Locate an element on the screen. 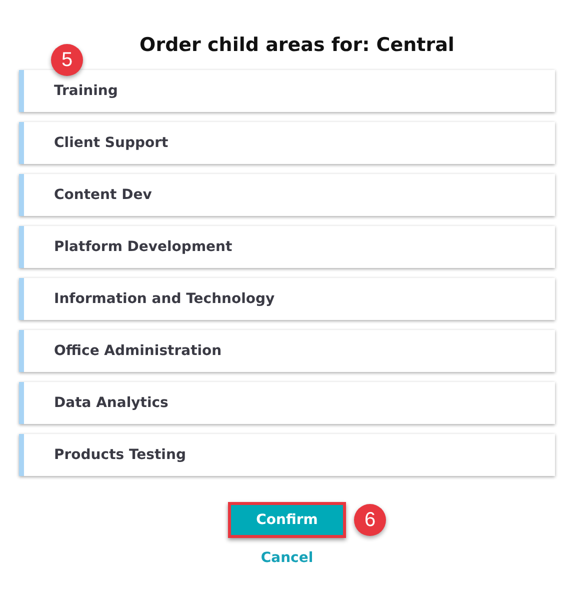 Image resolution: width=577 pixels, height=595 pixels. area-item: Data Analytics is located at coordinates (287, 403).